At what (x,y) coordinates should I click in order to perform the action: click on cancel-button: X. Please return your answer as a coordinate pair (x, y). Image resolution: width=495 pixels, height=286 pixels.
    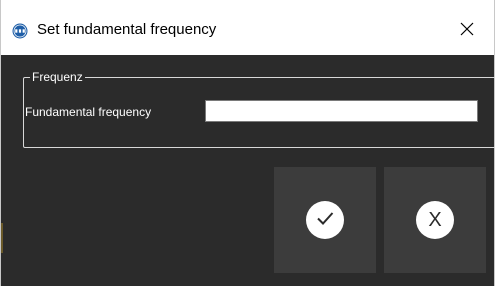
    Looking at the image, I should click on (435, 220).